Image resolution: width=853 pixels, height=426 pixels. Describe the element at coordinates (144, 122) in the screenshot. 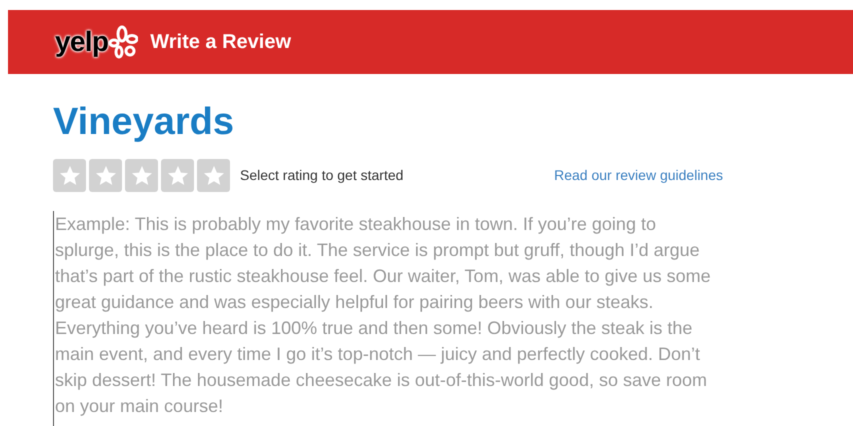

I see `business-name: Vineyards` at that location.